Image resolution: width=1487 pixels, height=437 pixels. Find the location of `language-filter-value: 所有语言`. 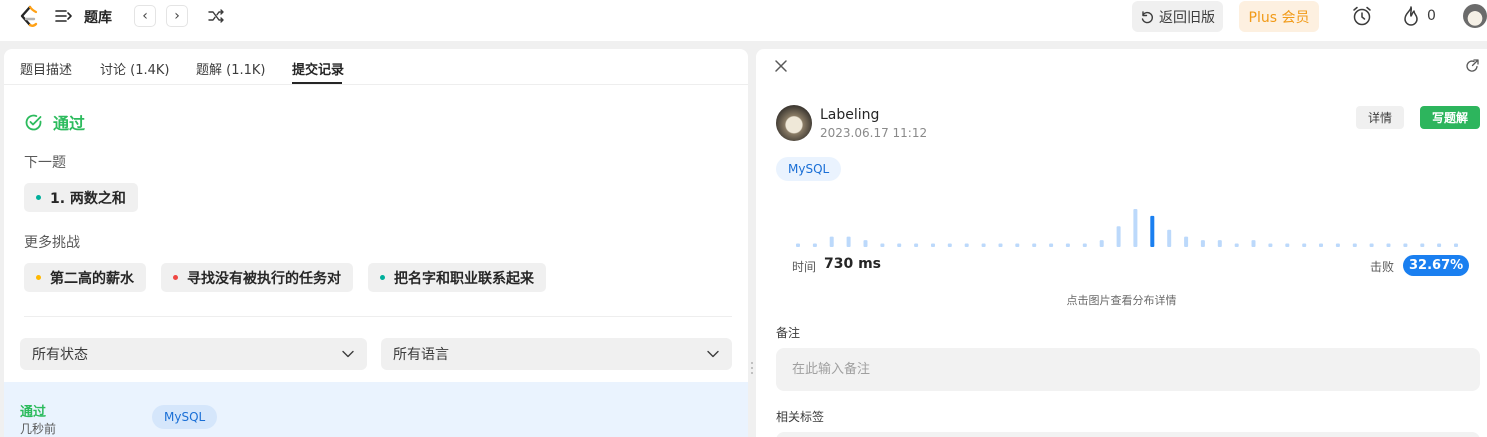

language-filter-value: 所有语言 is located at coordinates (421, 355).